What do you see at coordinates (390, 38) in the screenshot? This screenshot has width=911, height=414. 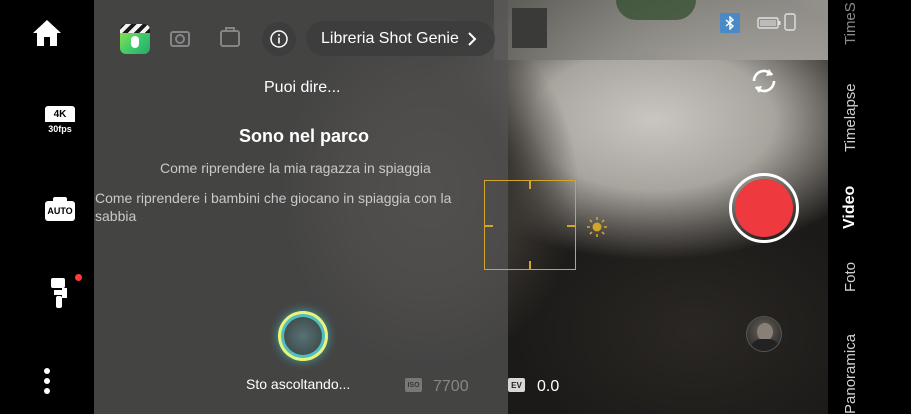 I see `library-label: Libreria Shot Genie` at bounding box center [390, 38].